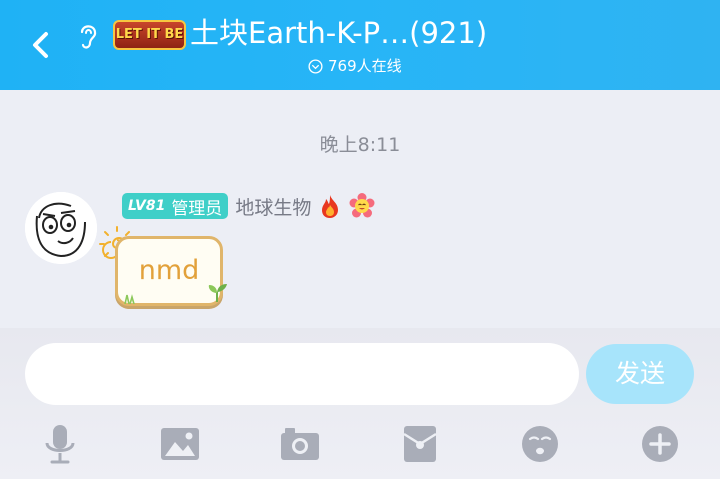 The height and width of the screenshot is (479, 720). Describe the element at coordinates (149, 35) in the screenshot. I see `group-badge-image: LET IT BE` at that location.